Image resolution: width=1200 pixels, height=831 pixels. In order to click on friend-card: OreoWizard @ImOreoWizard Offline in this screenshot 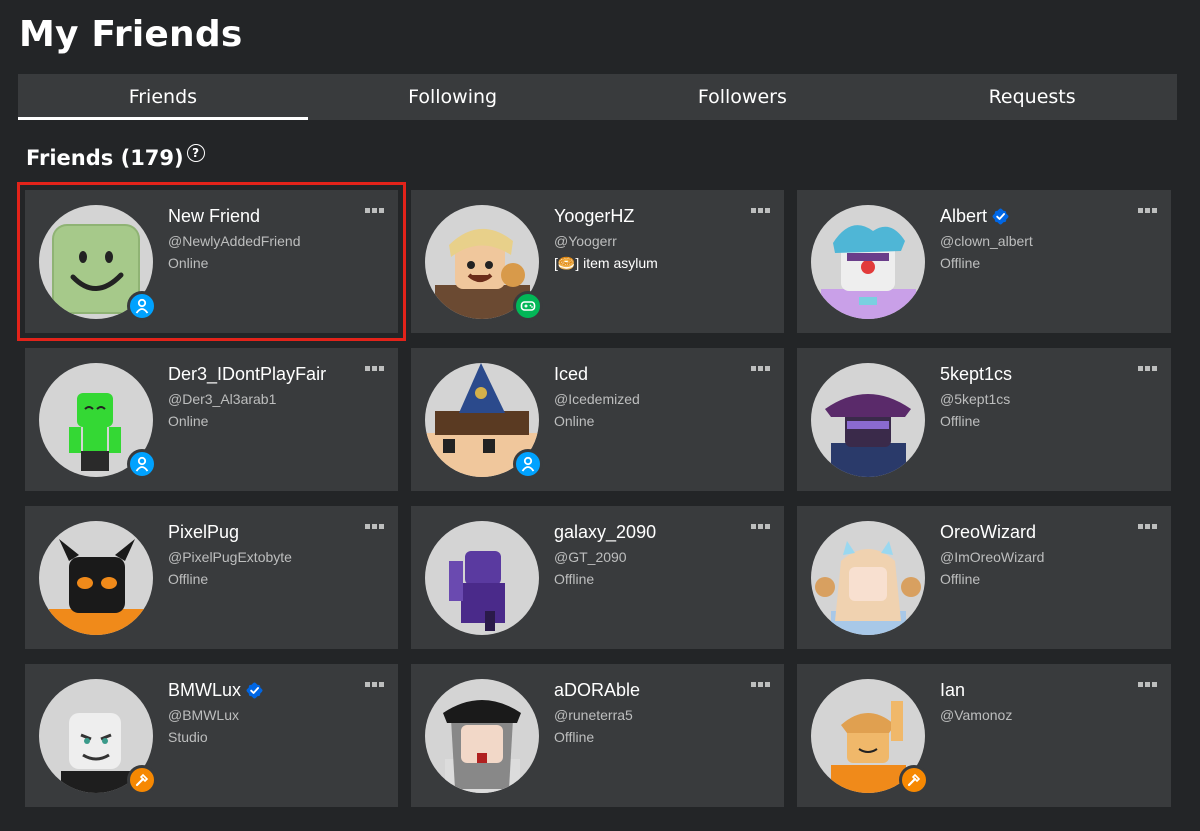, I will do `click(984, 577)`.